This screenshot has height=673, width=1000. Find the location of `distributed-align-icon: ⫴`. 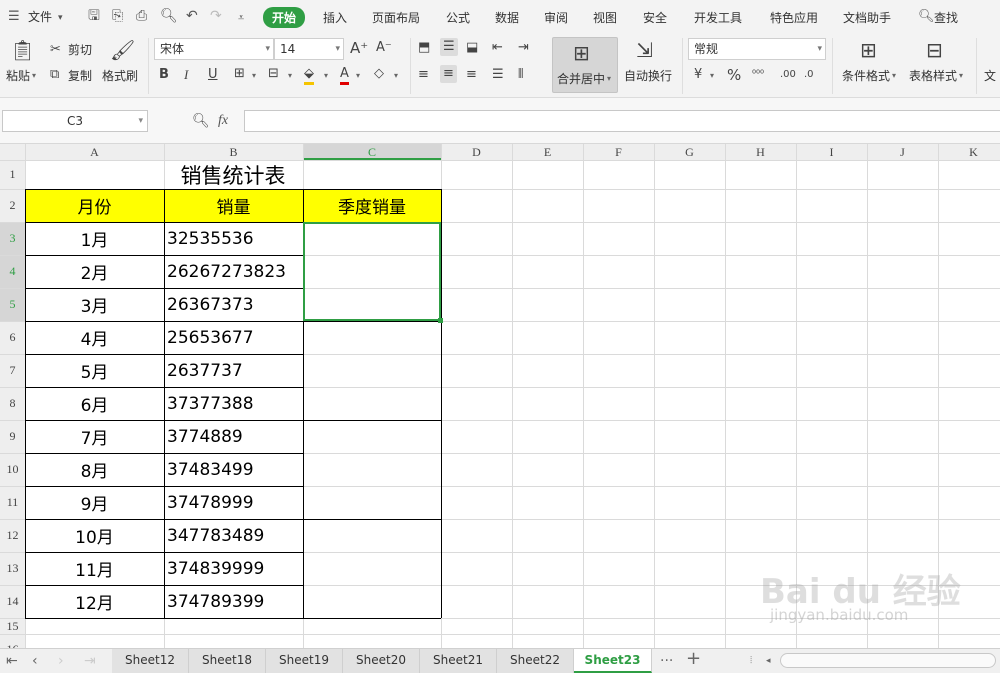

distributed-align-icon: ⫴ is located at coordinates (520, 75).